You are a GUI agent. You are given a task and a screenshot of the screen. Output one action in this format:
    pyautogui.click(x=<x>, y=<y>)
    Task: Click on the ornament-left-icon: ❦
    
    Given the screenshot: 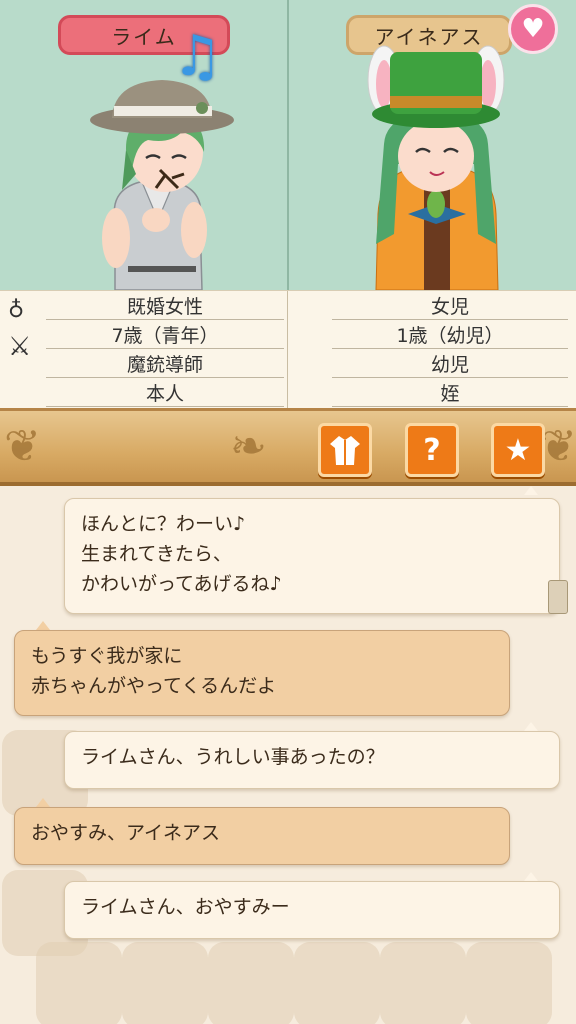 What is the action you would take?
    pyautogui.click(x=22, y=446)
    